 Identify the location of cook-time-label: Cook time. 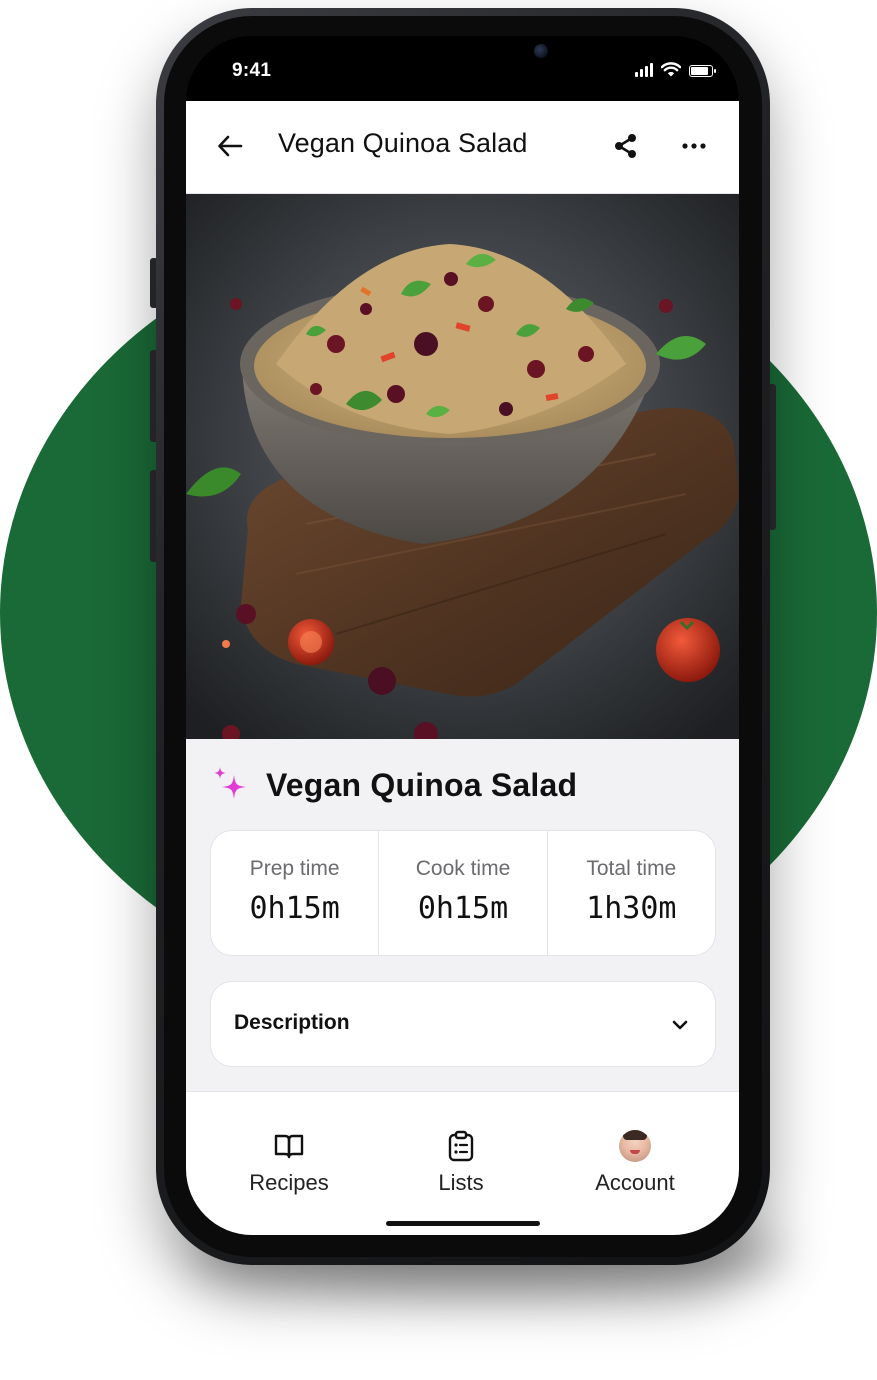
(463, 868).